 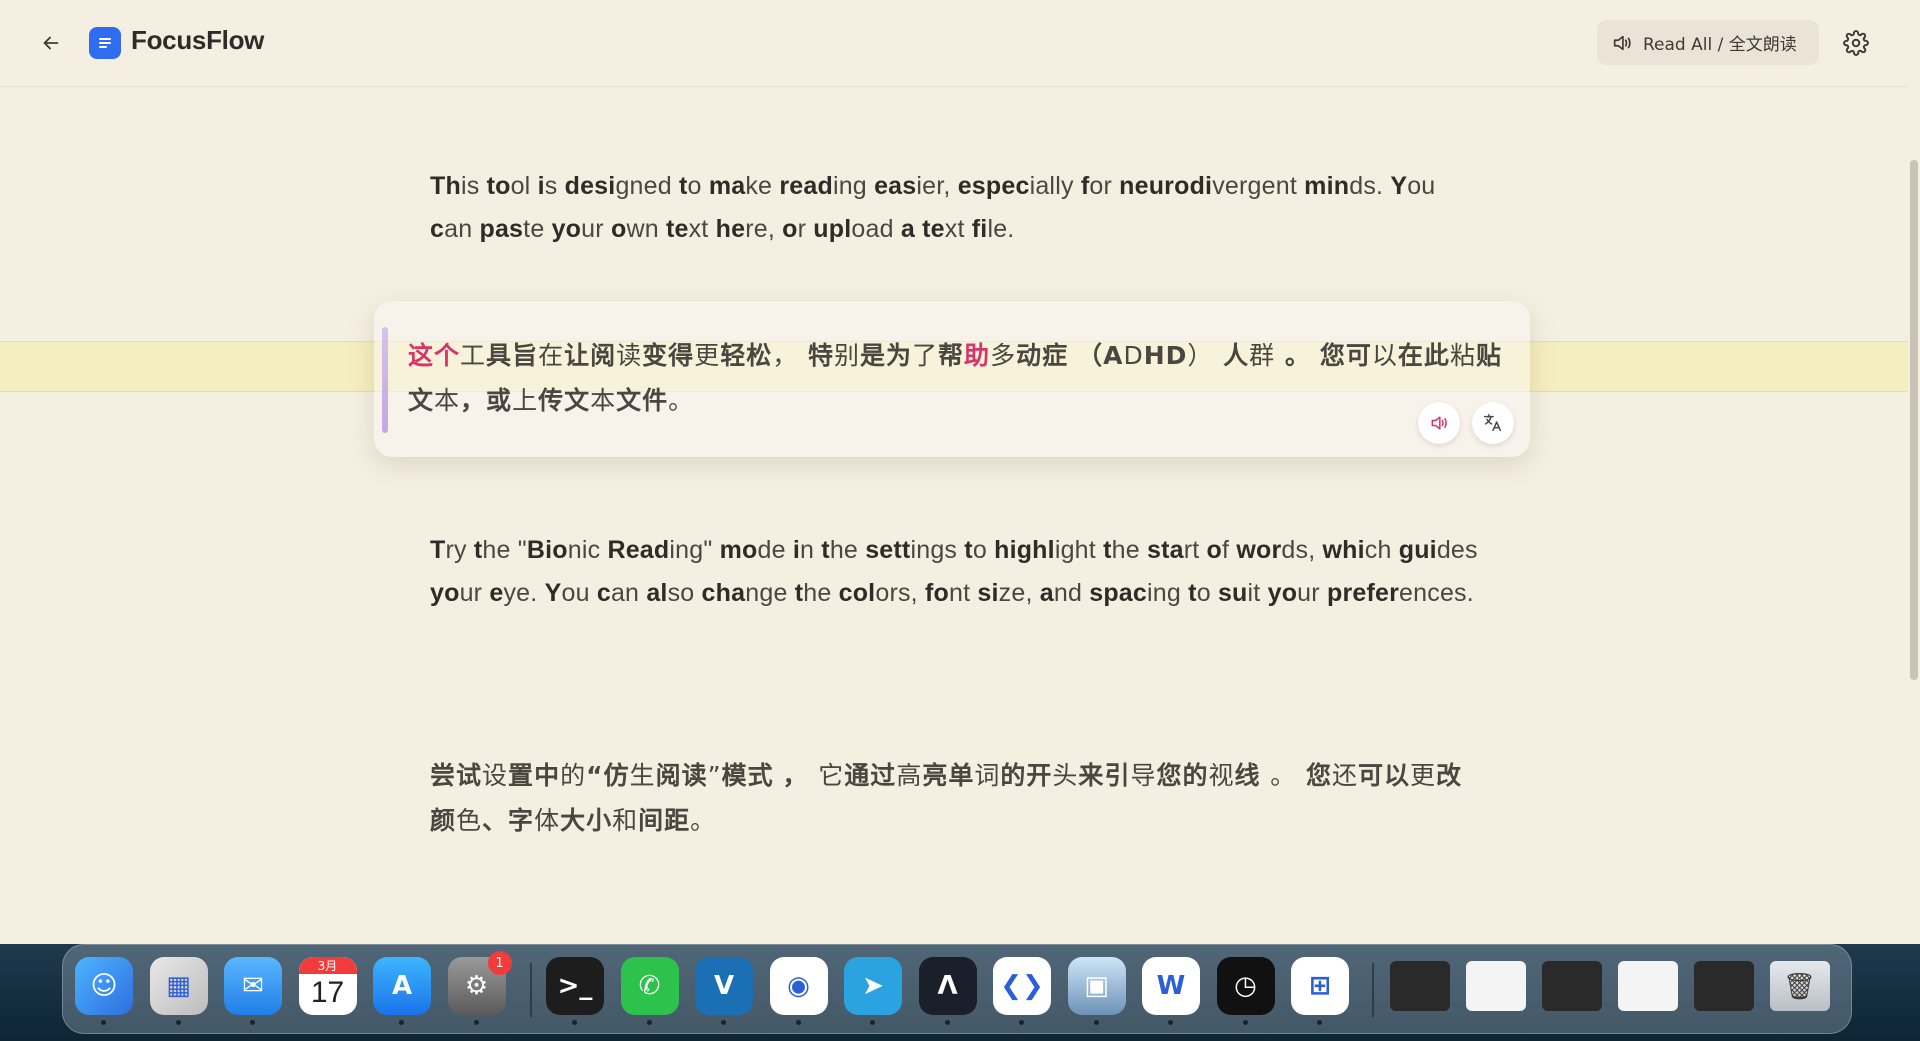 I want to click on dock-app-app-store: A, so click(x=402, y=991).